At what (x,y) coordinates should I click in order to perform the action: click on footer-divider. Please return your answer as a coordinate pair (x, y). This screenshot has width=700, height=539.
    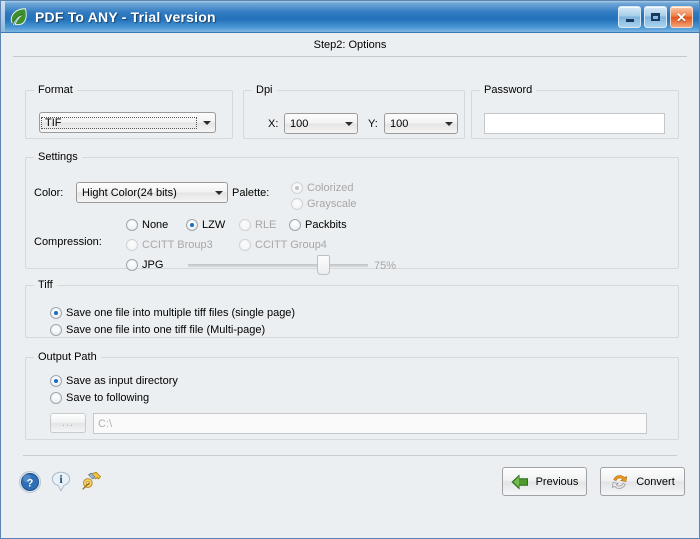
    Looking at the image, I should click on (350, 455).